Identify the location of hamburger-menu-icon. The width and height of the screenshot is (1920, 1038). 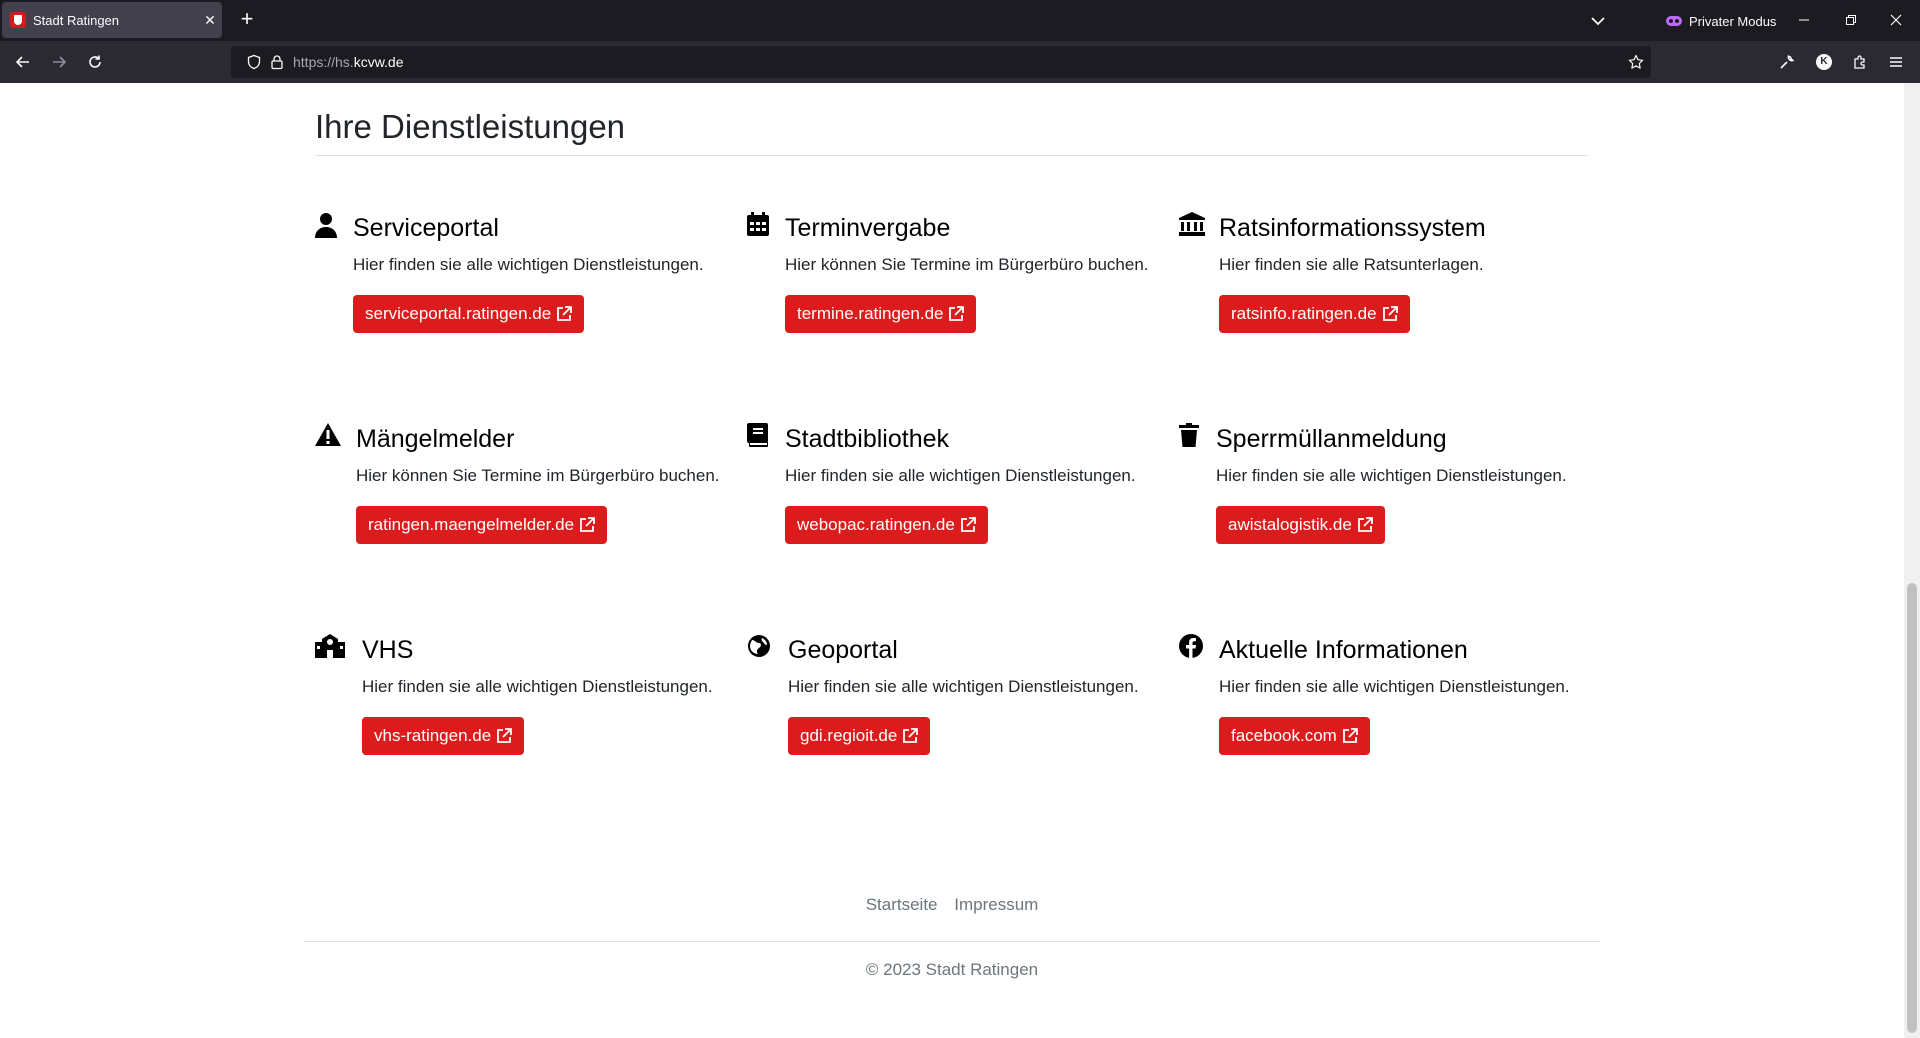
(1896, 62).